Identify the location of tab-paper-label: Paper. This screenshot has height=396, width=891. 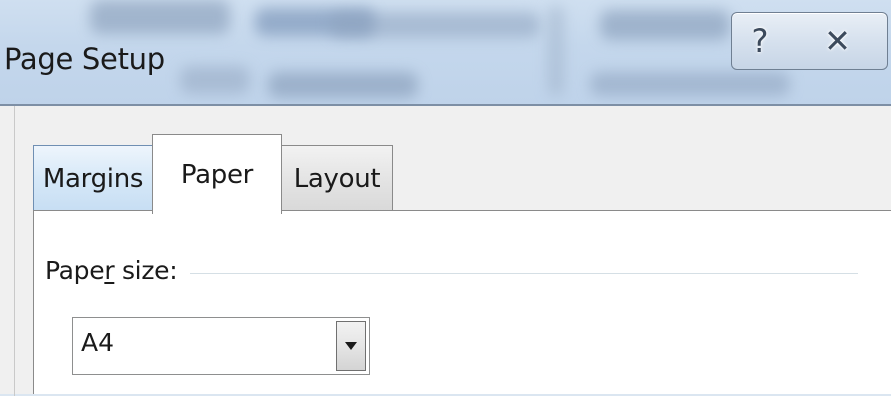
(217, 174).